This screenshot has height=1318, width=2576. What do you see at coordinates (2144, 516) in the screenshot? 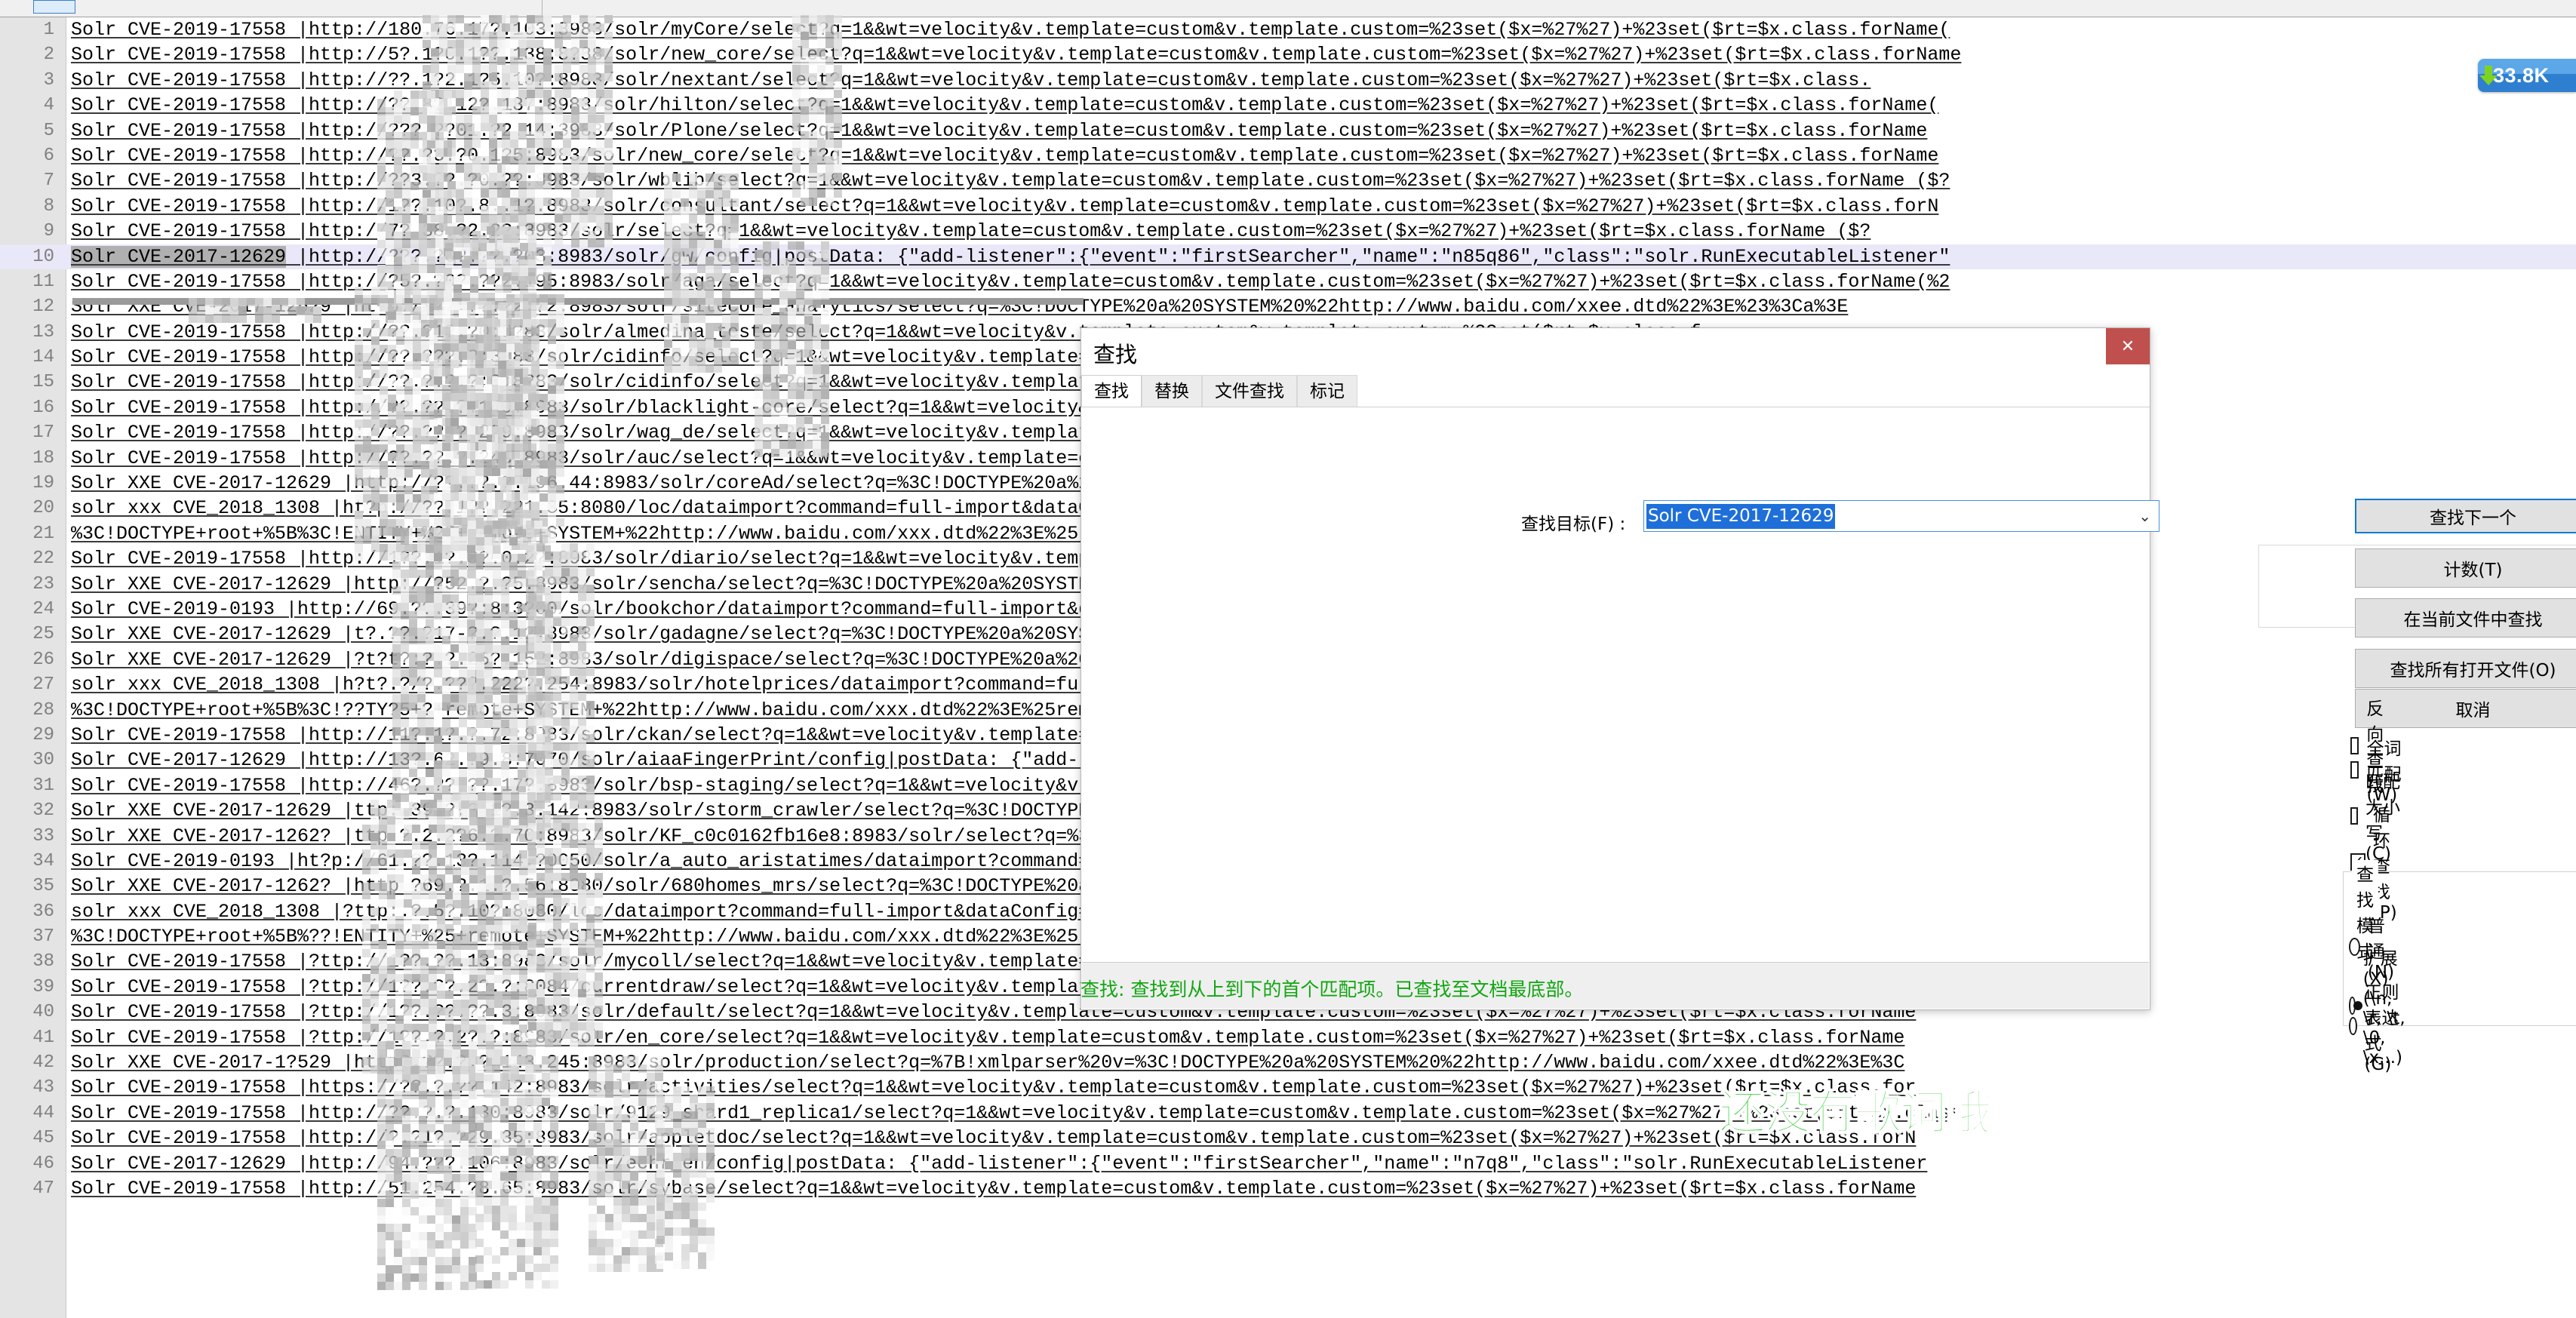
I see `chevron-down-icon: ⌄` at bounding box center [2144, 516].